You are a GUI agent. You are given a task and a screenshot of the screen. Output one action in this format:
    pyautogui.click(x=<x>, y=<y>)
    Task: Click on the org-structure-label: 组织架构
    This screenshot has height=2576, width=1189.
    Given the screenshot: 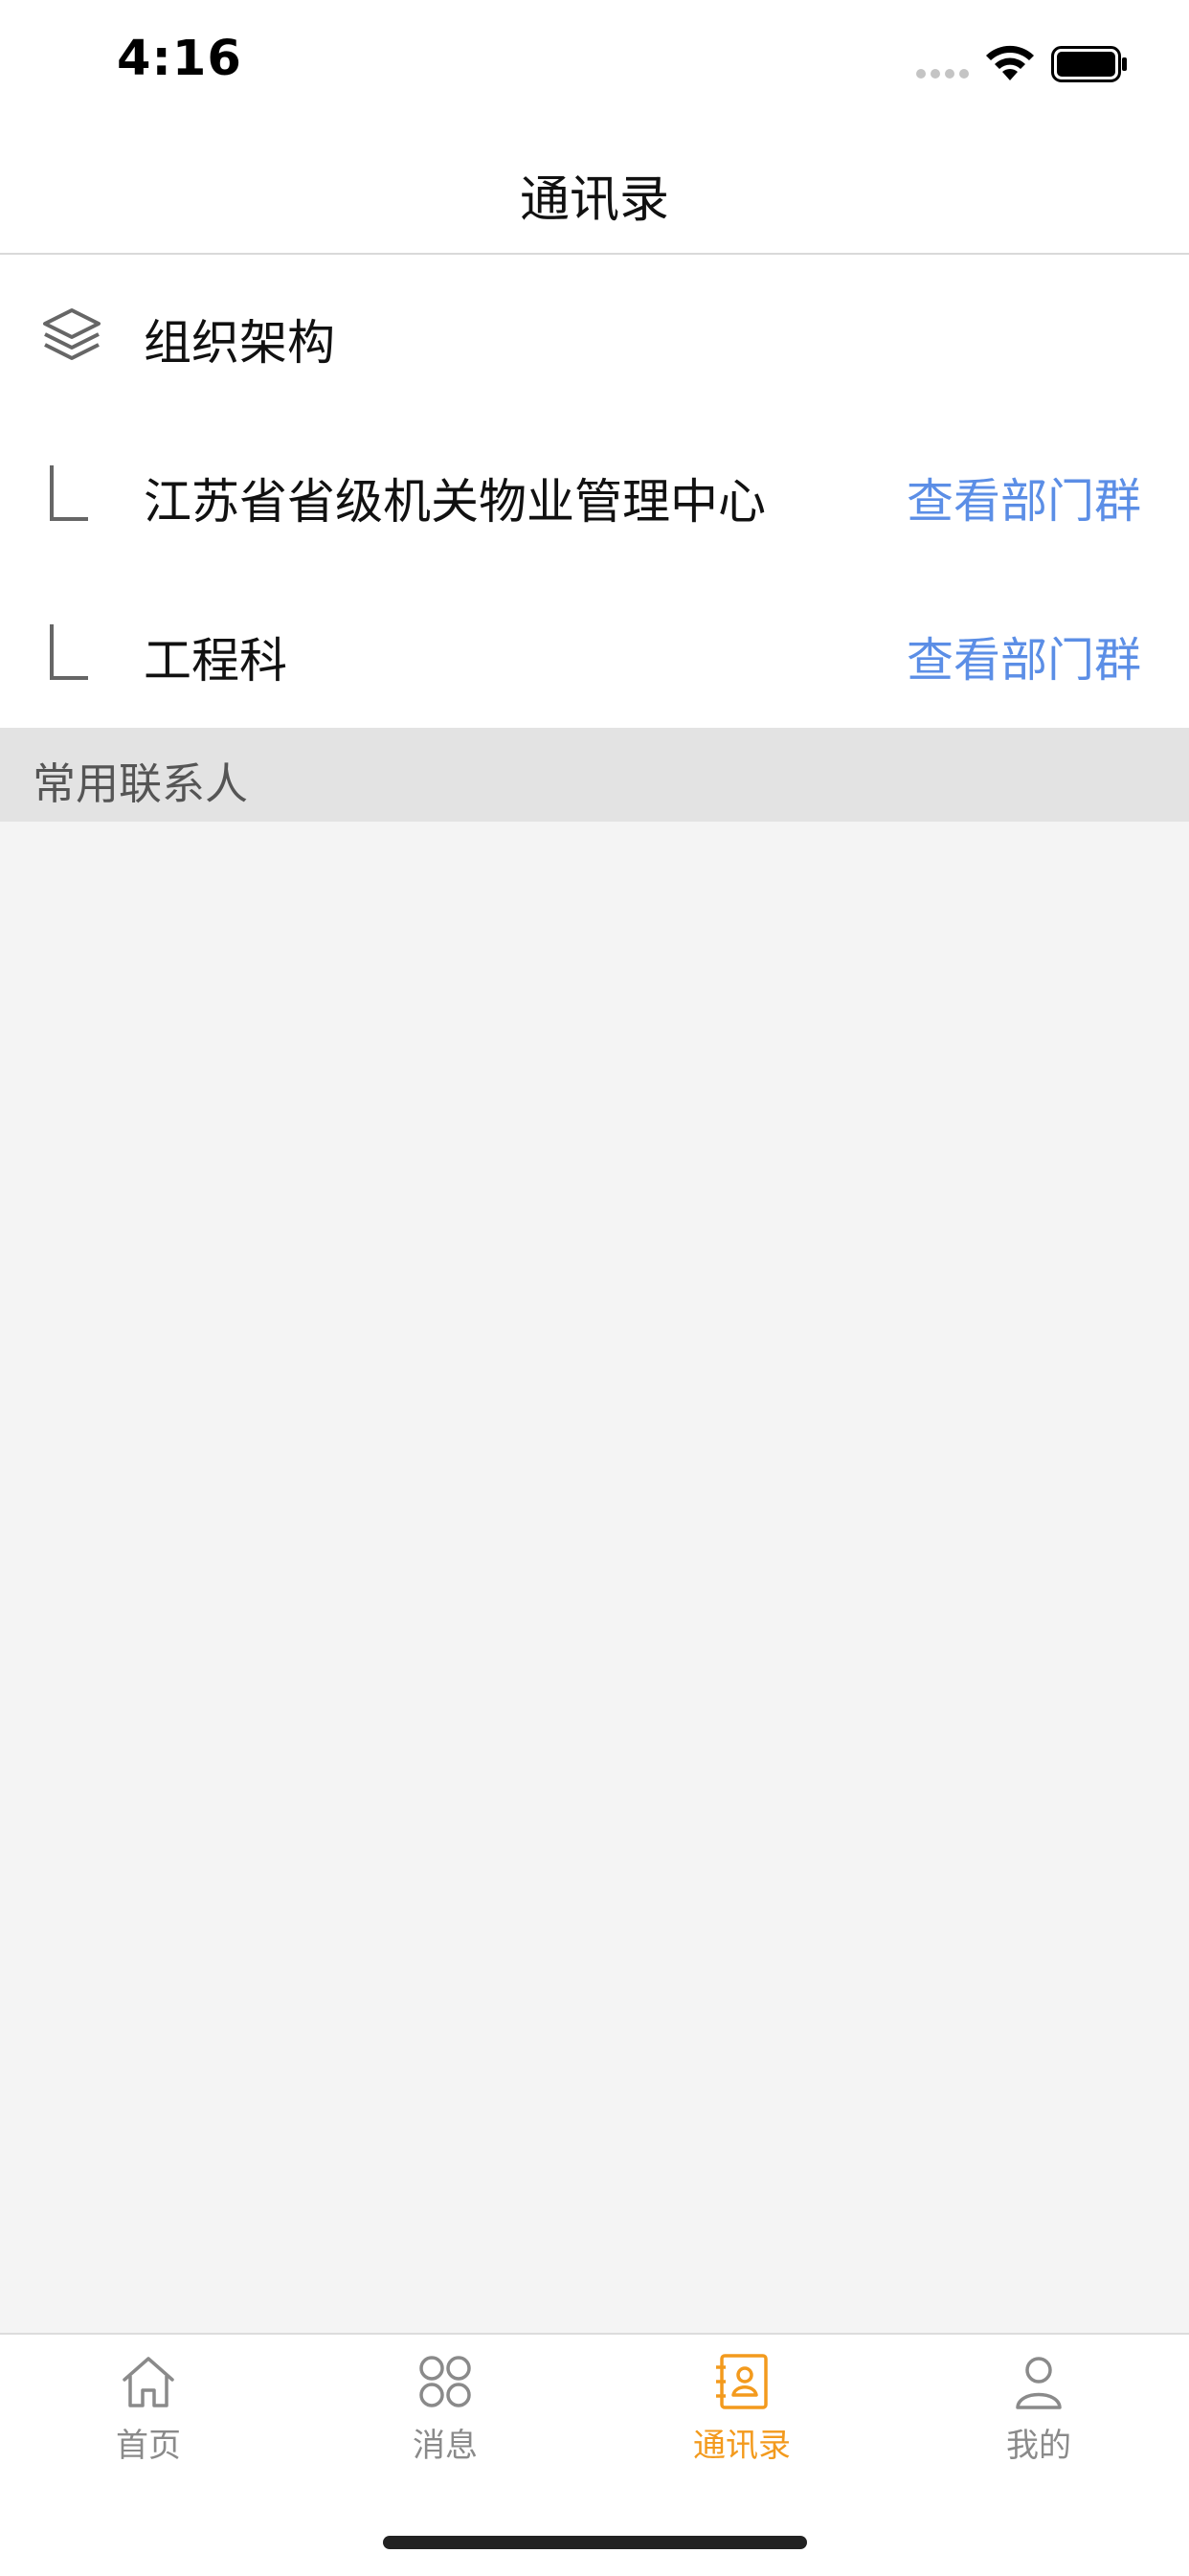 What is the action you would take?
    pyautogui.click(x=239, y=343)
    